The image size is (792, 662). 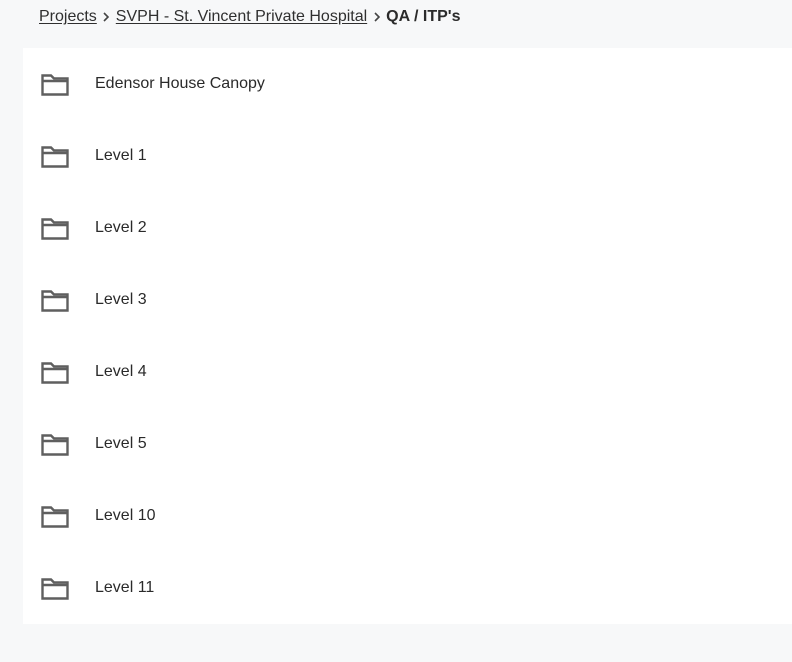 What do you see at coordinates (407, 84) in the screenshot?
I see `folder-row-edensor-house-canopy: Edensor House Canopy` at bounding box center [407, 84].